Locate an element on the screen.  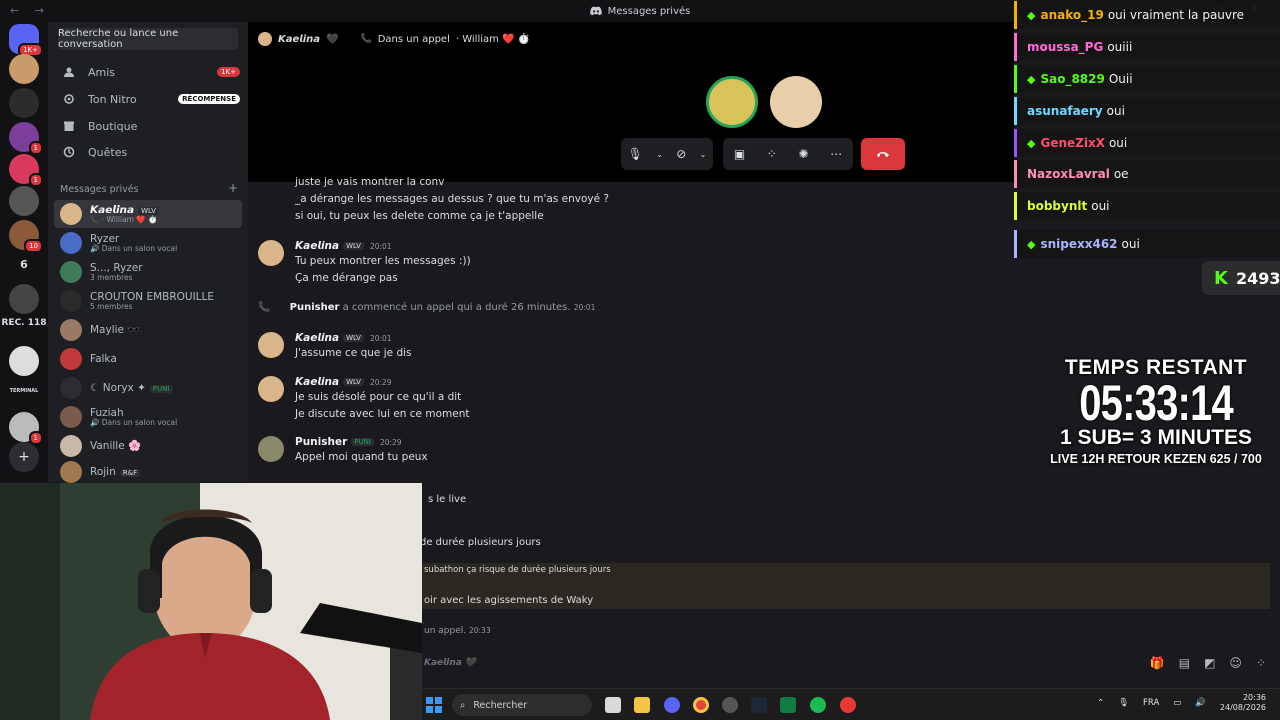
dm-item: 𝙆𝙖𝙚𝙡𝙞𝙣𝙖 WLV 📞 · William ❤️ ⏱️ is located at coordinates (148, 214).